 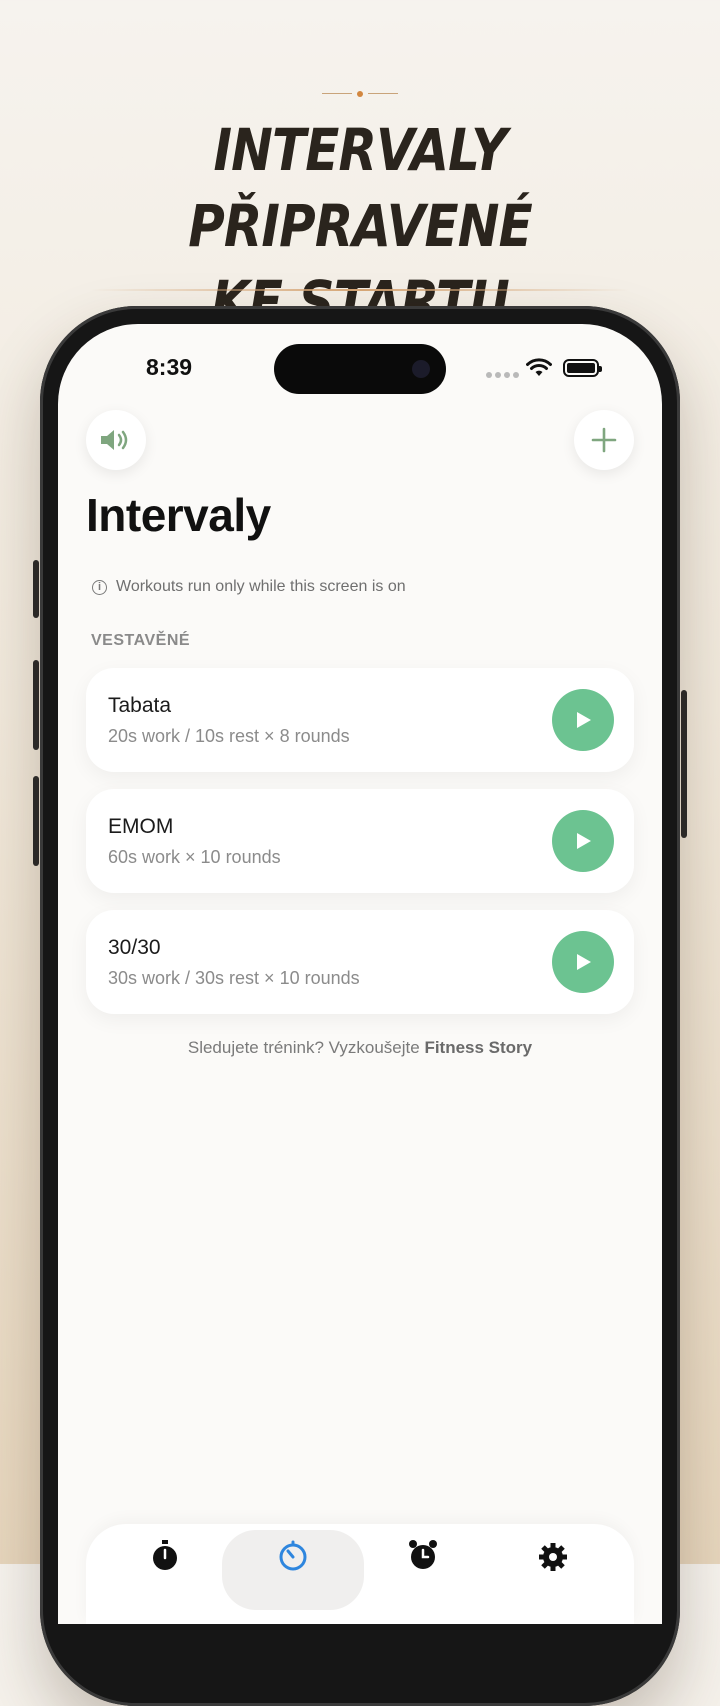 I want to click on workout-card-30-30: 30/30 30s work / 30s rest × 10 rounds, so click(x=360, y=962).